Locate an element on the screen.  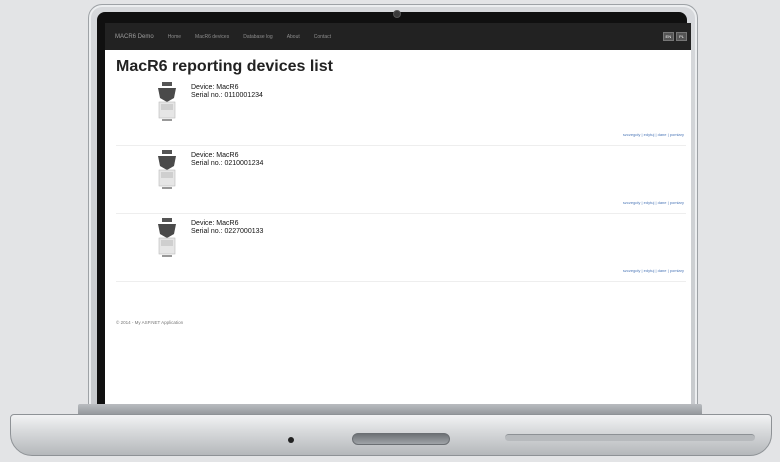
nav-link-about: About is located at coordinates (293, 37).